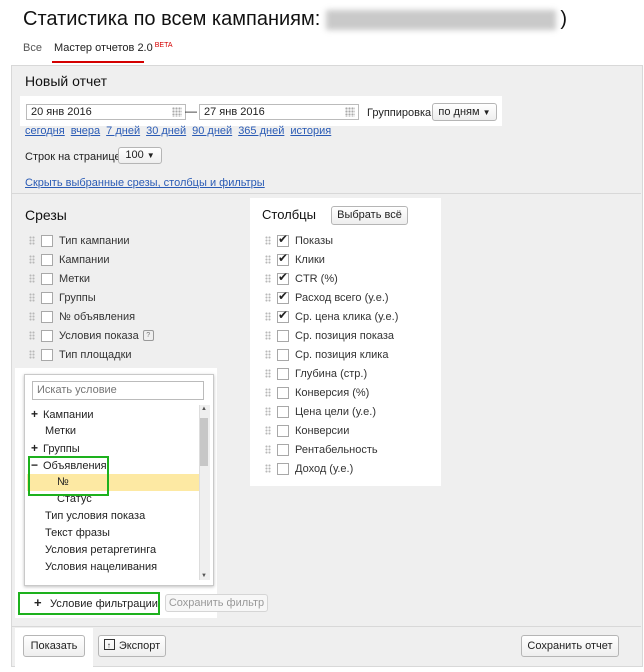  I want to click on export-button: ↑ Экспорт, so click(132, 646).